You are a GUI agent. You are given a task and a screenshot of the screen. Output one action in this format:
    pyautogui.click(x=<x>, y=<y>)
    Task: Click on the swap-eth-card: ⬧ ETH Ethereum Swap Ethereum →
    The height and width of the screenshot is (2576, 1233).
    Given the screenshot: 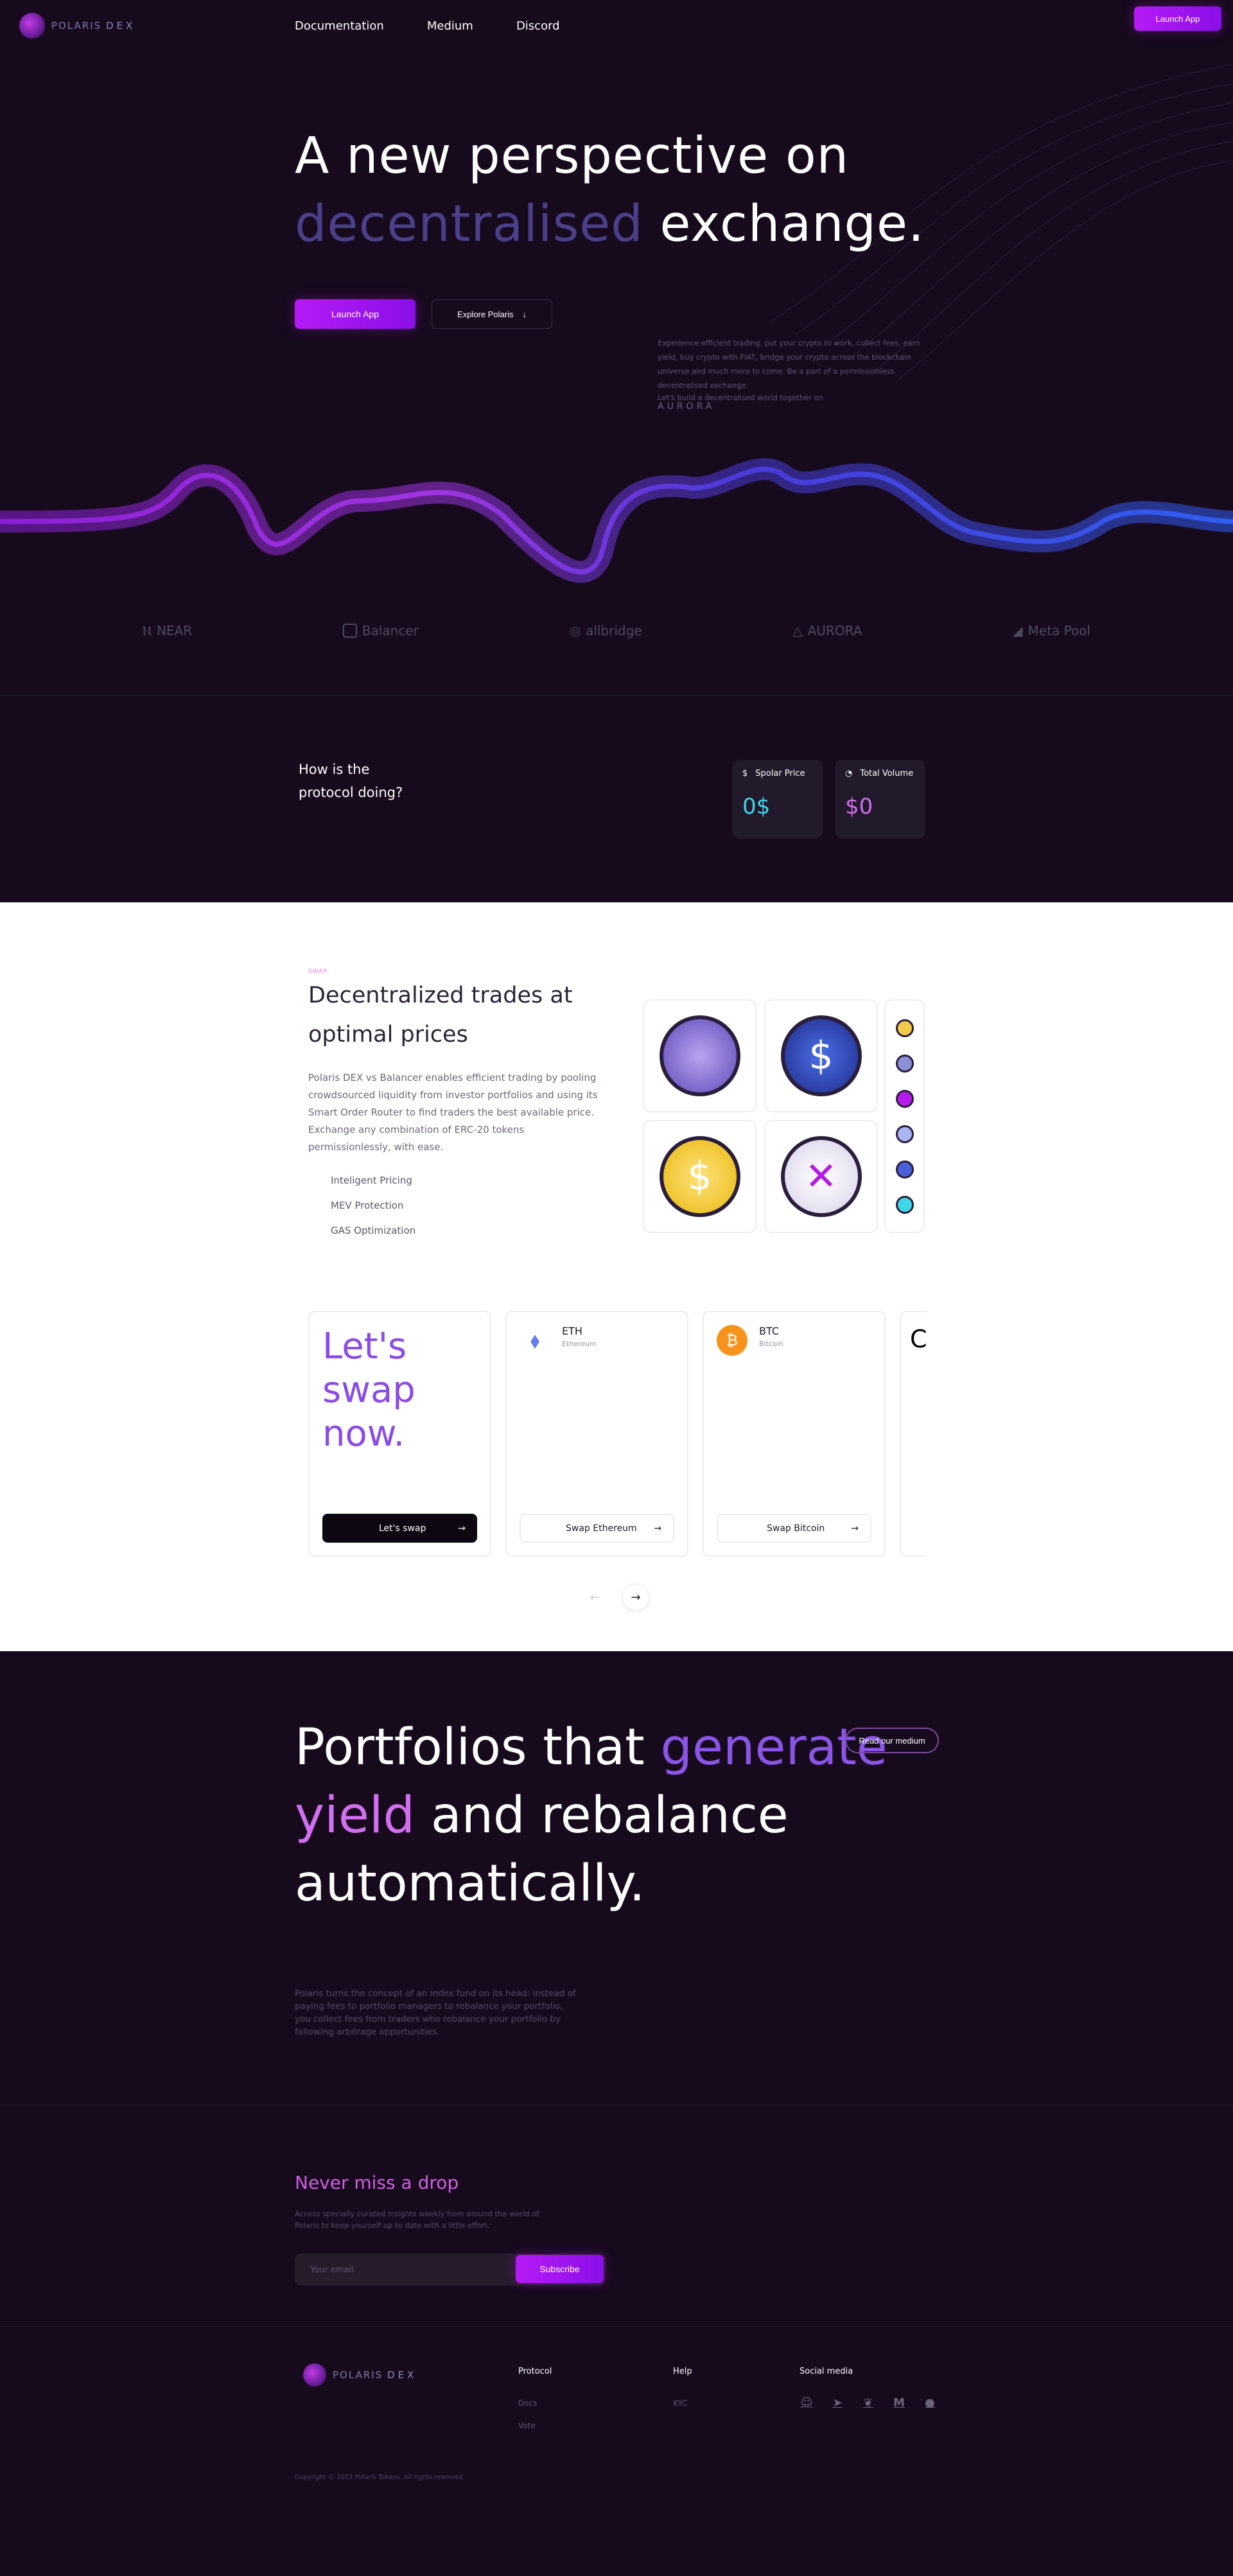 What is the action you would take?
    pyautogui.click(x=597, y=1434)
    